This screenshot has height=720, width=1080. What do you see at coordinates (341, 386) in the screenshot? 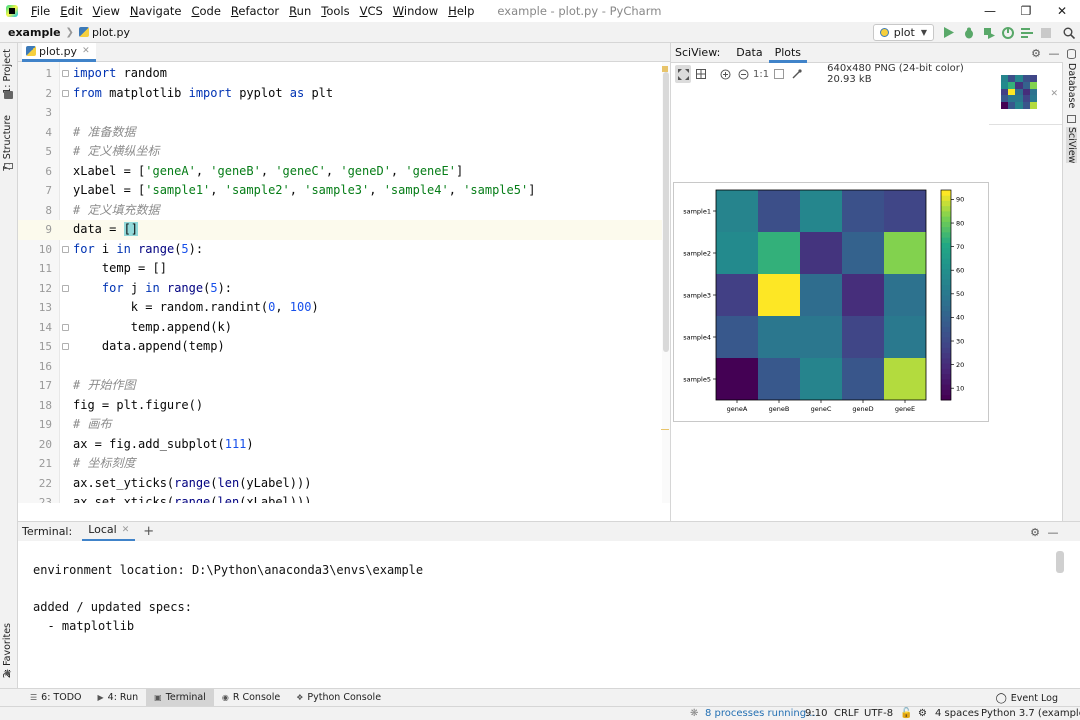
I see `code-line: 17 # 开始作图` at bounding box center [341, 386].